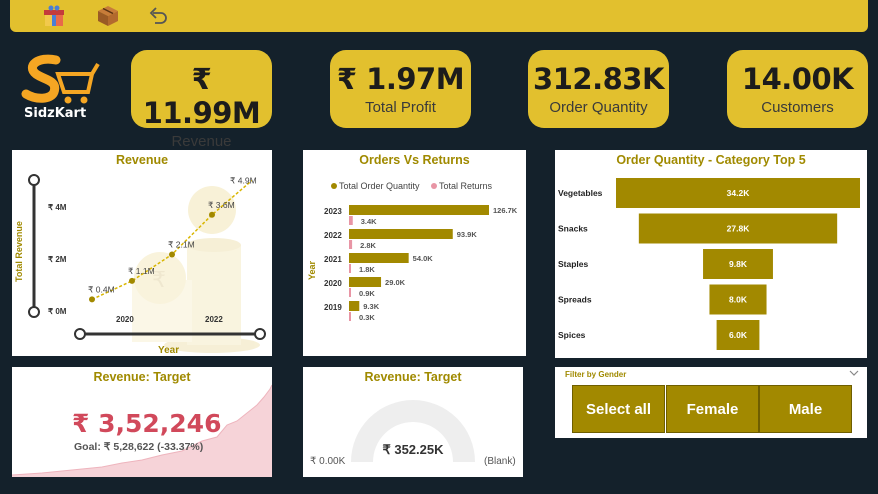 This screenshot has width=878, height=494. I want to click on gauge-min-label: ₹ 0.00K, so click(328, 461).